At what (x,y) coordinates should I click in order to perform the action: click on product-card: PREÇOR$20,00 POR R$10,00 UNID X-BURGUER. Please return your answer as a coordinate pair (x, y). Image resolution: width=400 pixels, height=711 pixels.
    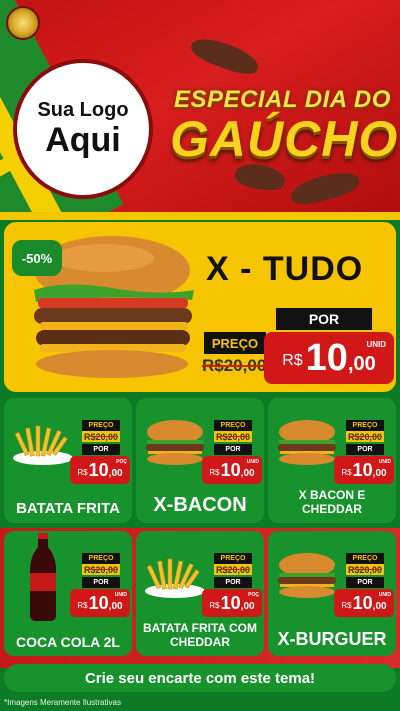
    Looking at the image, I should click on (332, 593).